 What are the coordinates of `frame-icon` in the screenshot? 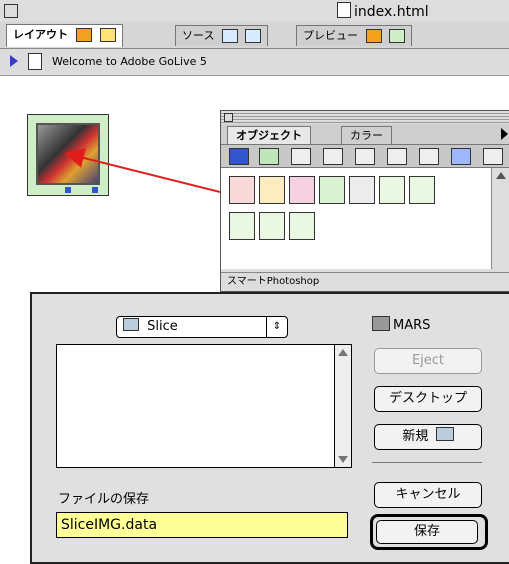 It's located at (107, 35).